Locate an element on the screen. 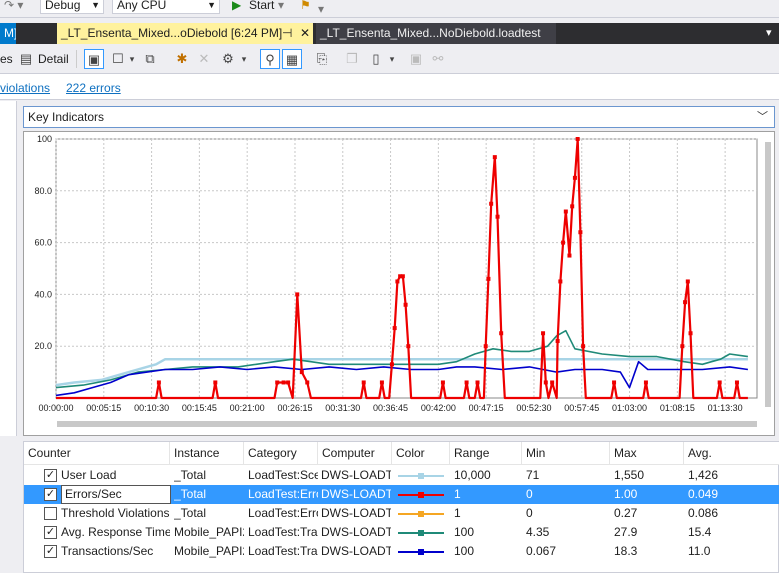 The image size is (779, 573). redo-icon: ↷ ▾ is located at coordinates (13, 6).